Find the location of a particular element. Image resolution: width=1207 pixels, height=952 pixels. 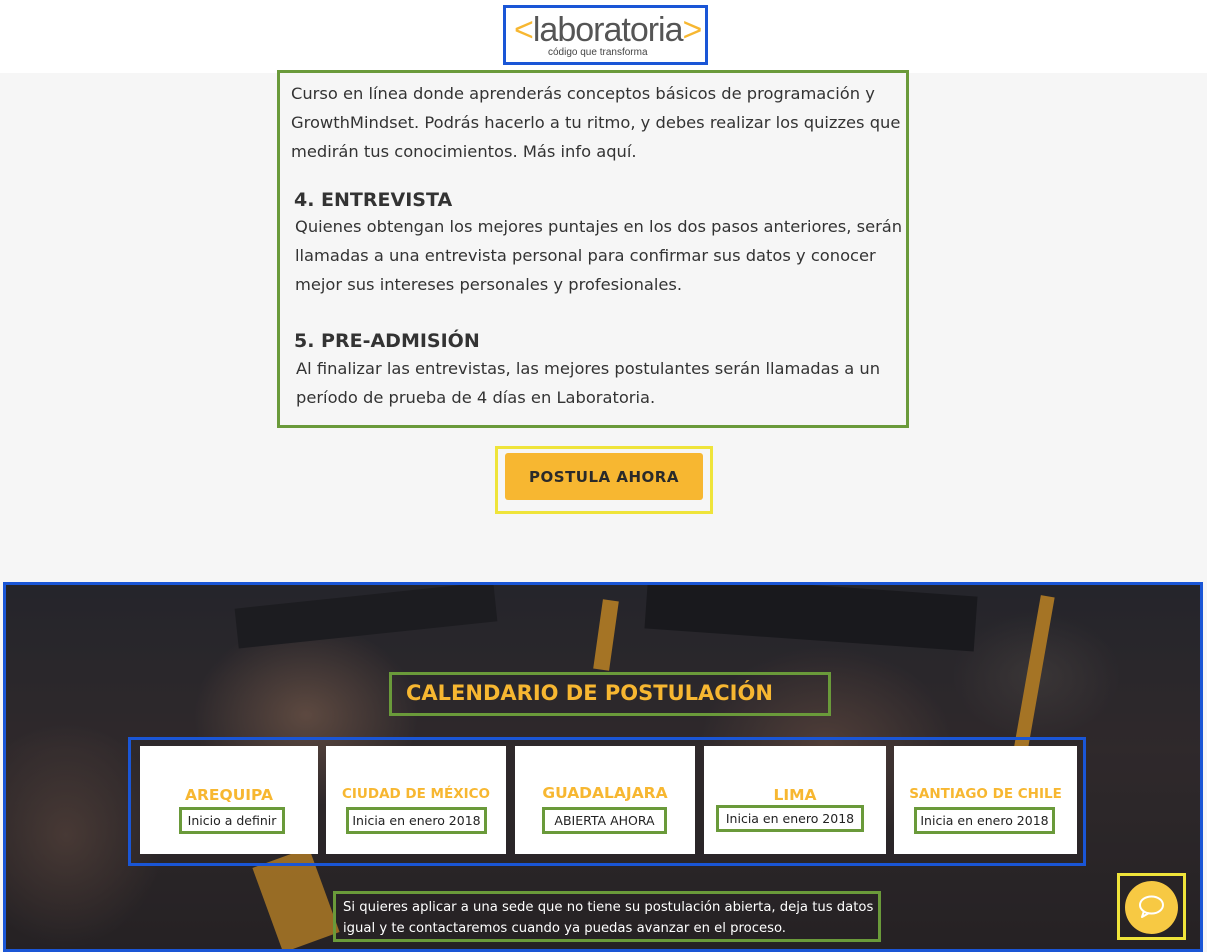

site-header: <laboratoria> código que transforma is located at coordinates (603, 36).